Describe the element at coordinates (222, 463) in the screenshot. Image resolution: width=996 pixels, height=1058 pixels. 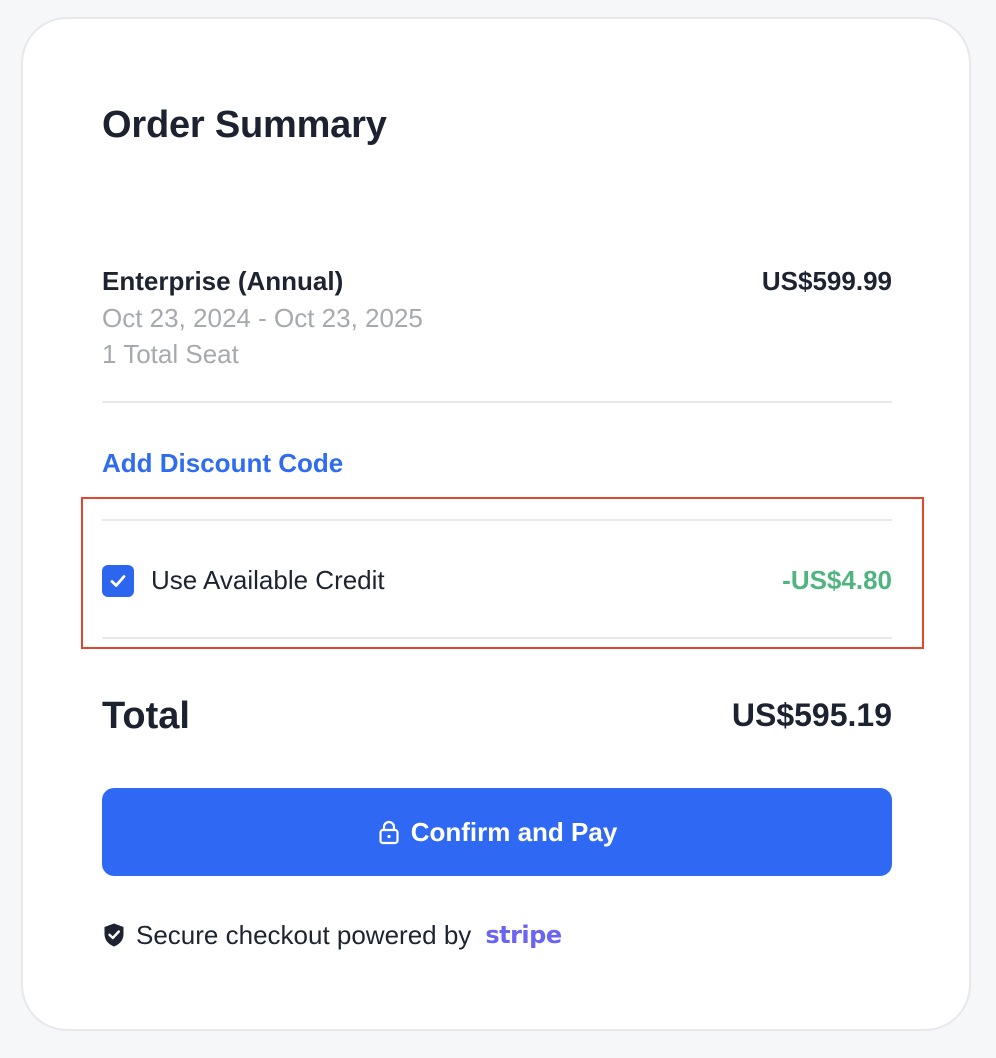
I see `add-discount-code-link: Add Discount Code` at that location.